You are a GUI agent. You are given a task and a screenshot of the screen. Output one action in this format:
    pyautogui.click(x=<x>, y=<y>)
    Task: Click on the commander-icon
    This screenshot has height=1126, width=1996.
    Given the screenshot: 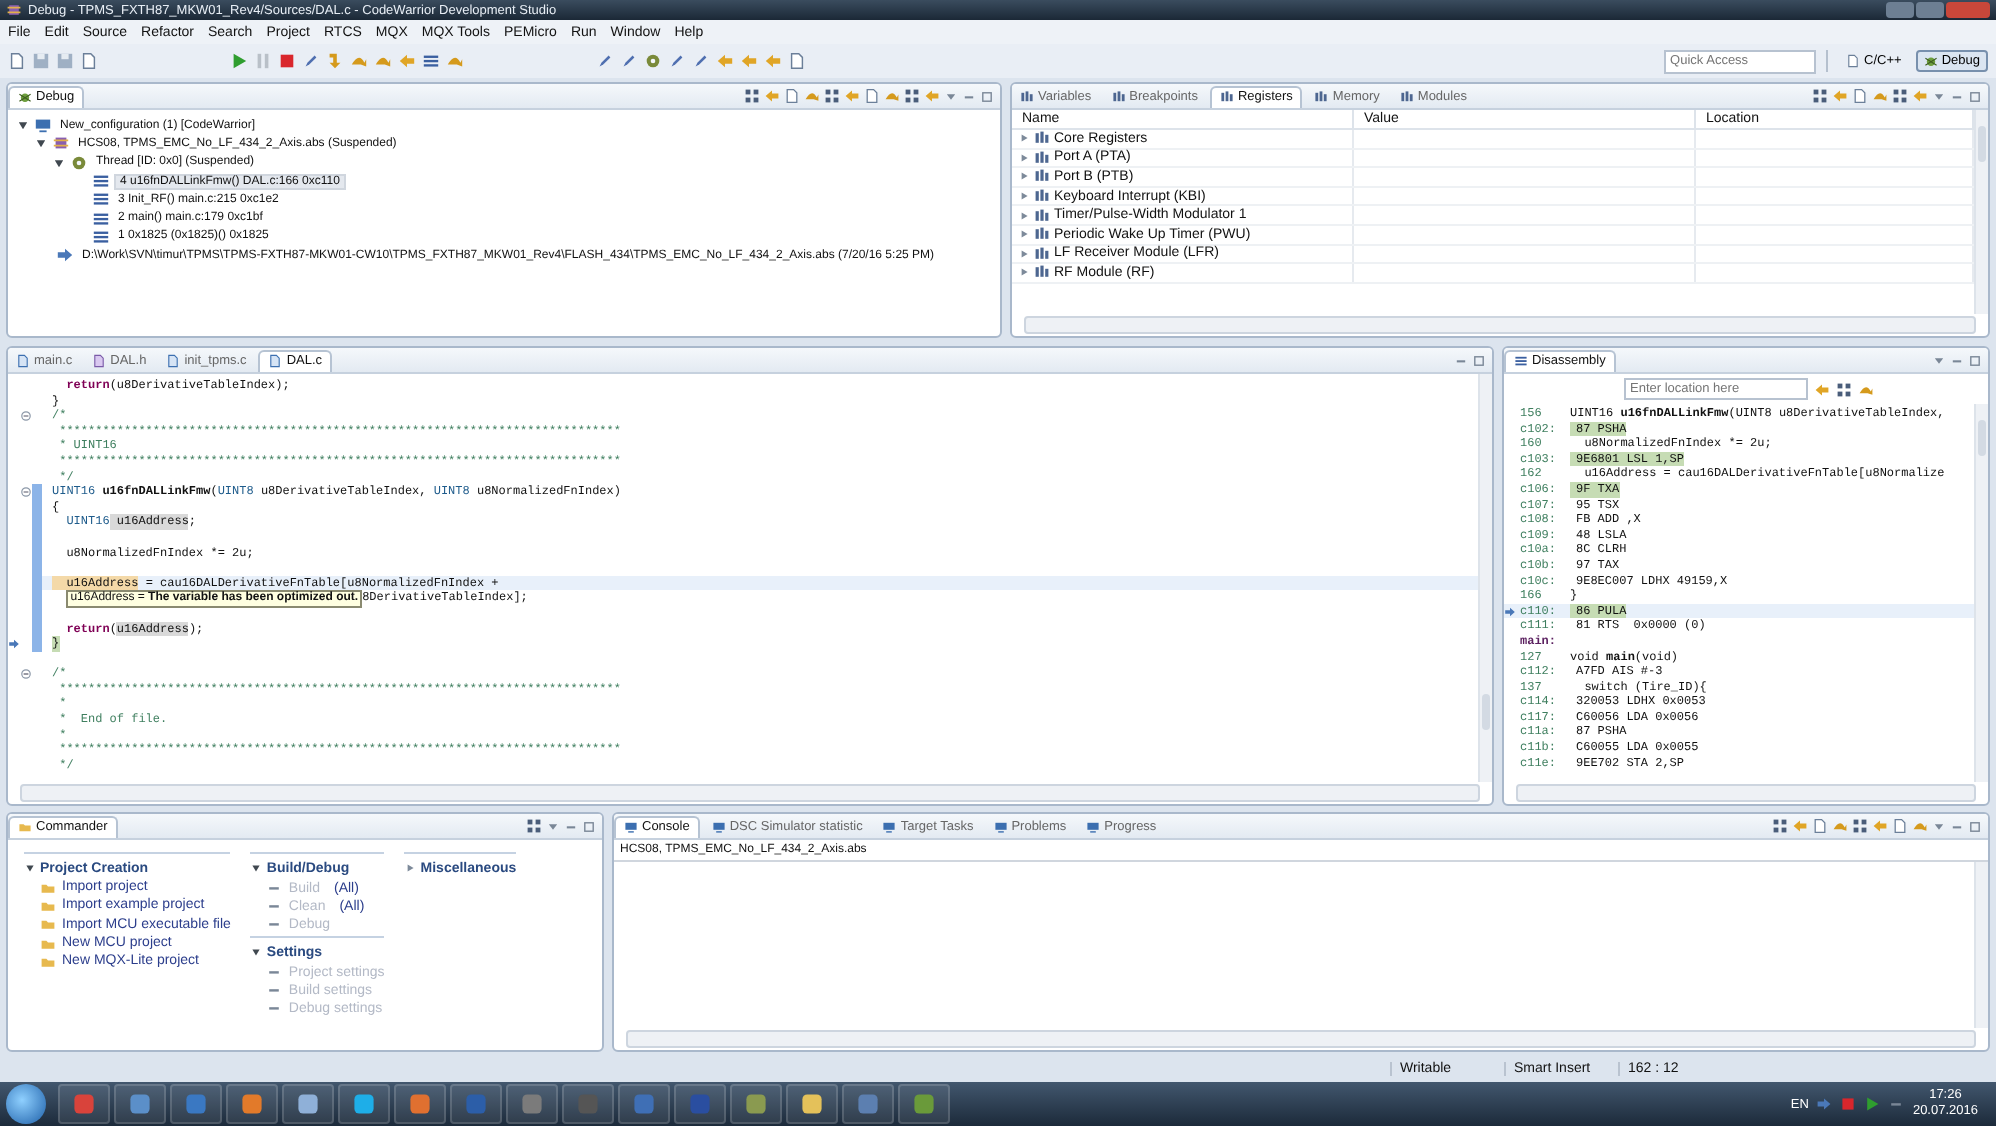 What is the action you would take?
    pyautogui.click(x=25, y=827)
    